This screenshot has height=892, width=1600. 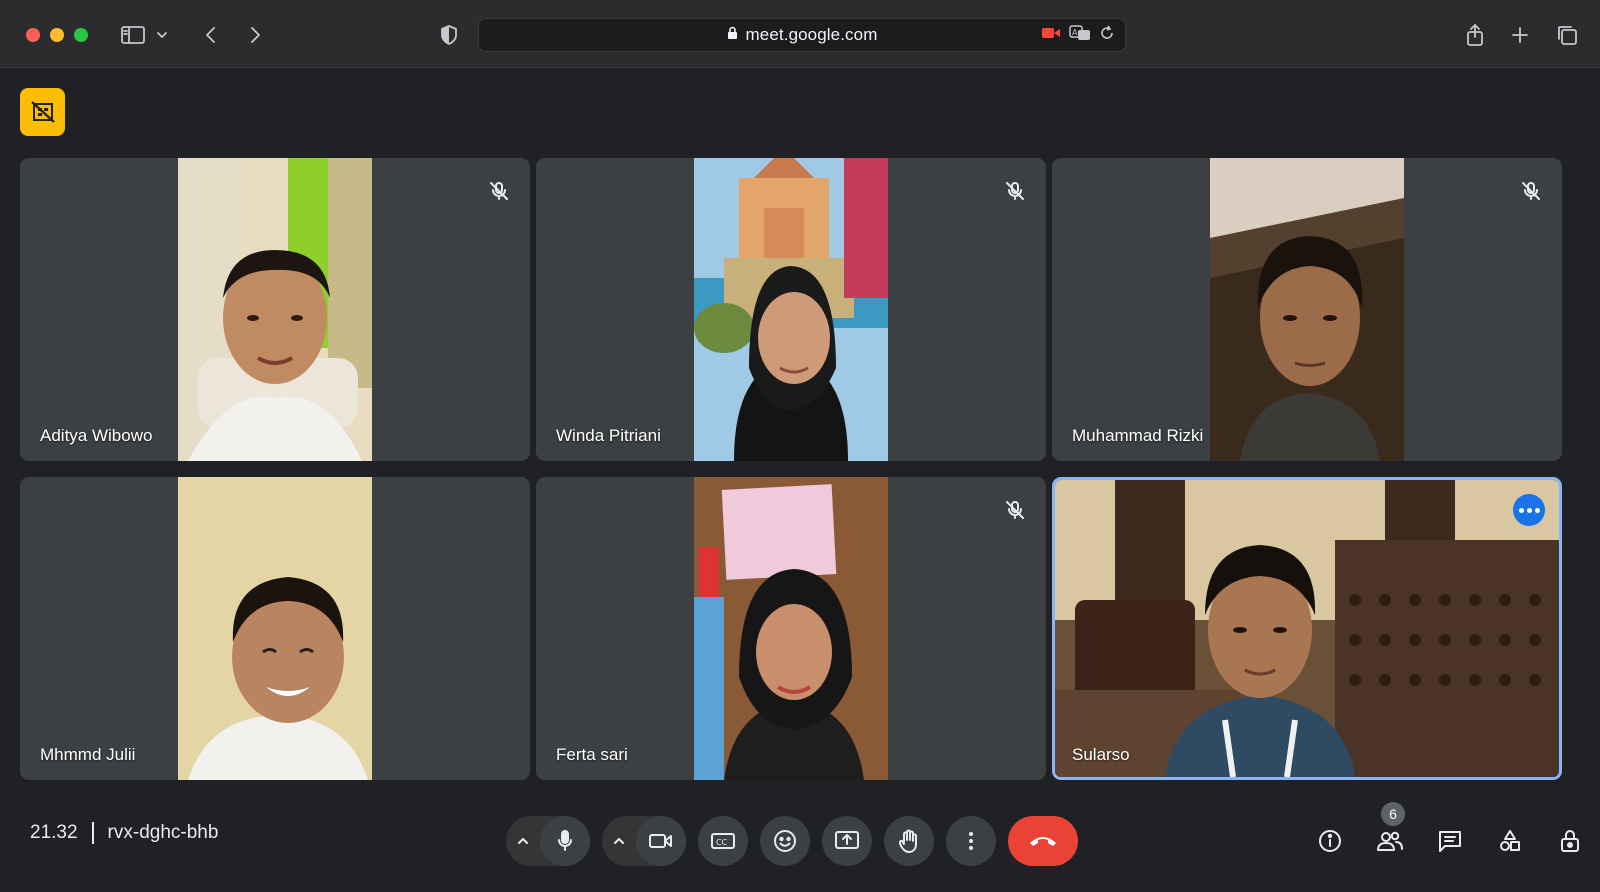 What do you see at coordinates (909, 841) in the screenshot?
I see `raise-hand-button` at bounding box center [909, 841].